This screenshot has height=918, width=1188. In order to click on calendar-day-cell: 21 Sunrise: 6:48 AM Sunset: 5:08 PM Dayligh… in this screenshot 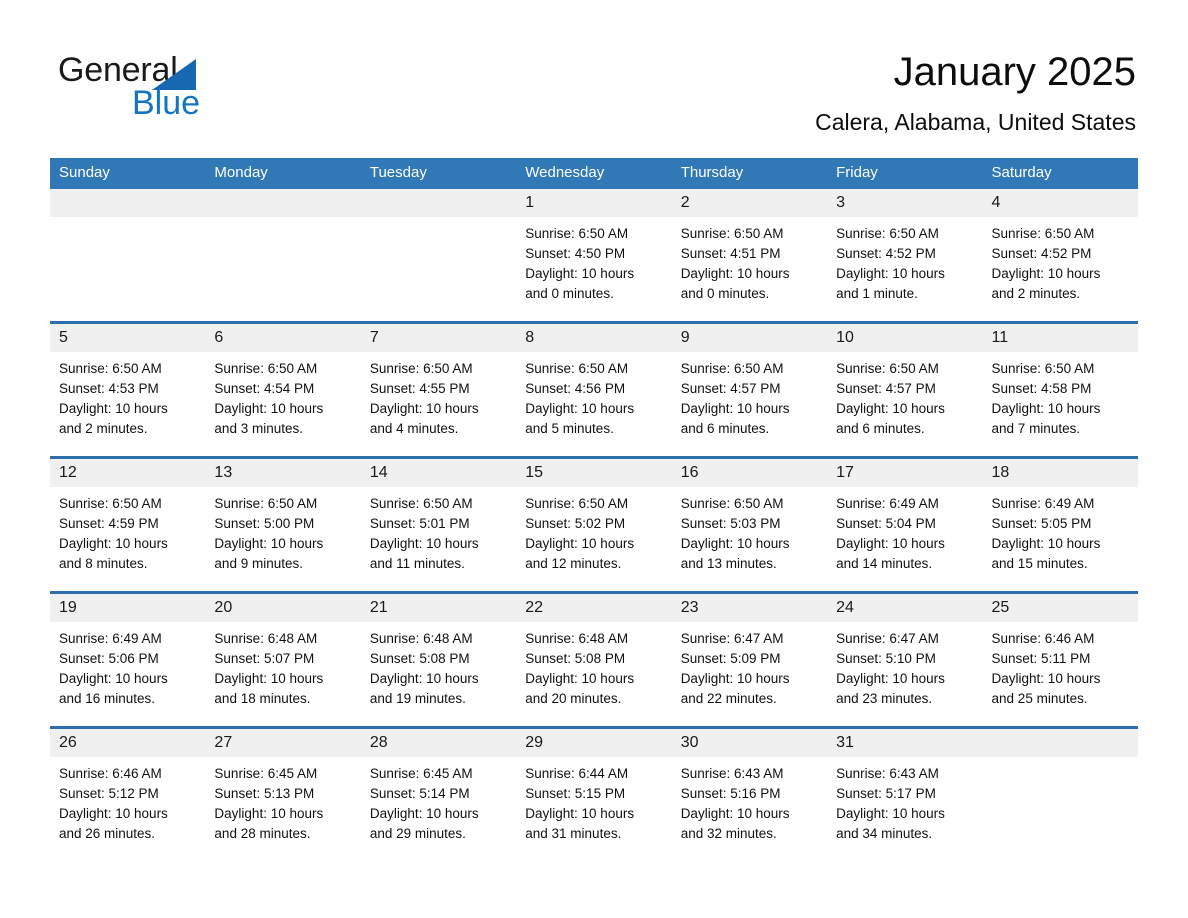, I will do `click(438, 659)`.